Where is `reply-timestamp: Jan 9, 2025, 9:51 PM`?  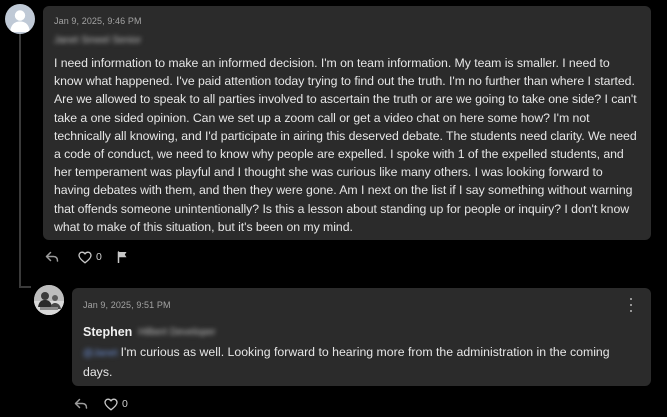
reply-timestamp: Jan 9, 2025, 9:51 PM is located at coordinates (127, 305).